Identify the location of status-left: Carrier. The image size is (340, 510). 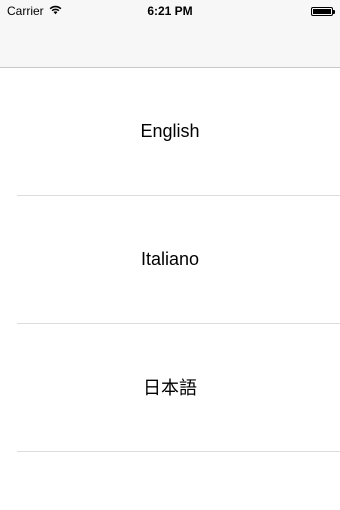
(31, 11).